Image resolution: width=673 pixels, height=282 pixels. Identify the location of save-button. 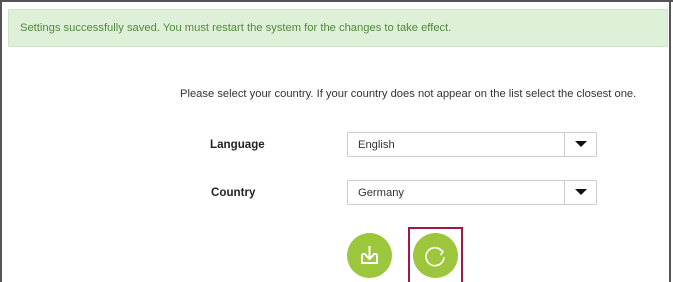
(369, 255).